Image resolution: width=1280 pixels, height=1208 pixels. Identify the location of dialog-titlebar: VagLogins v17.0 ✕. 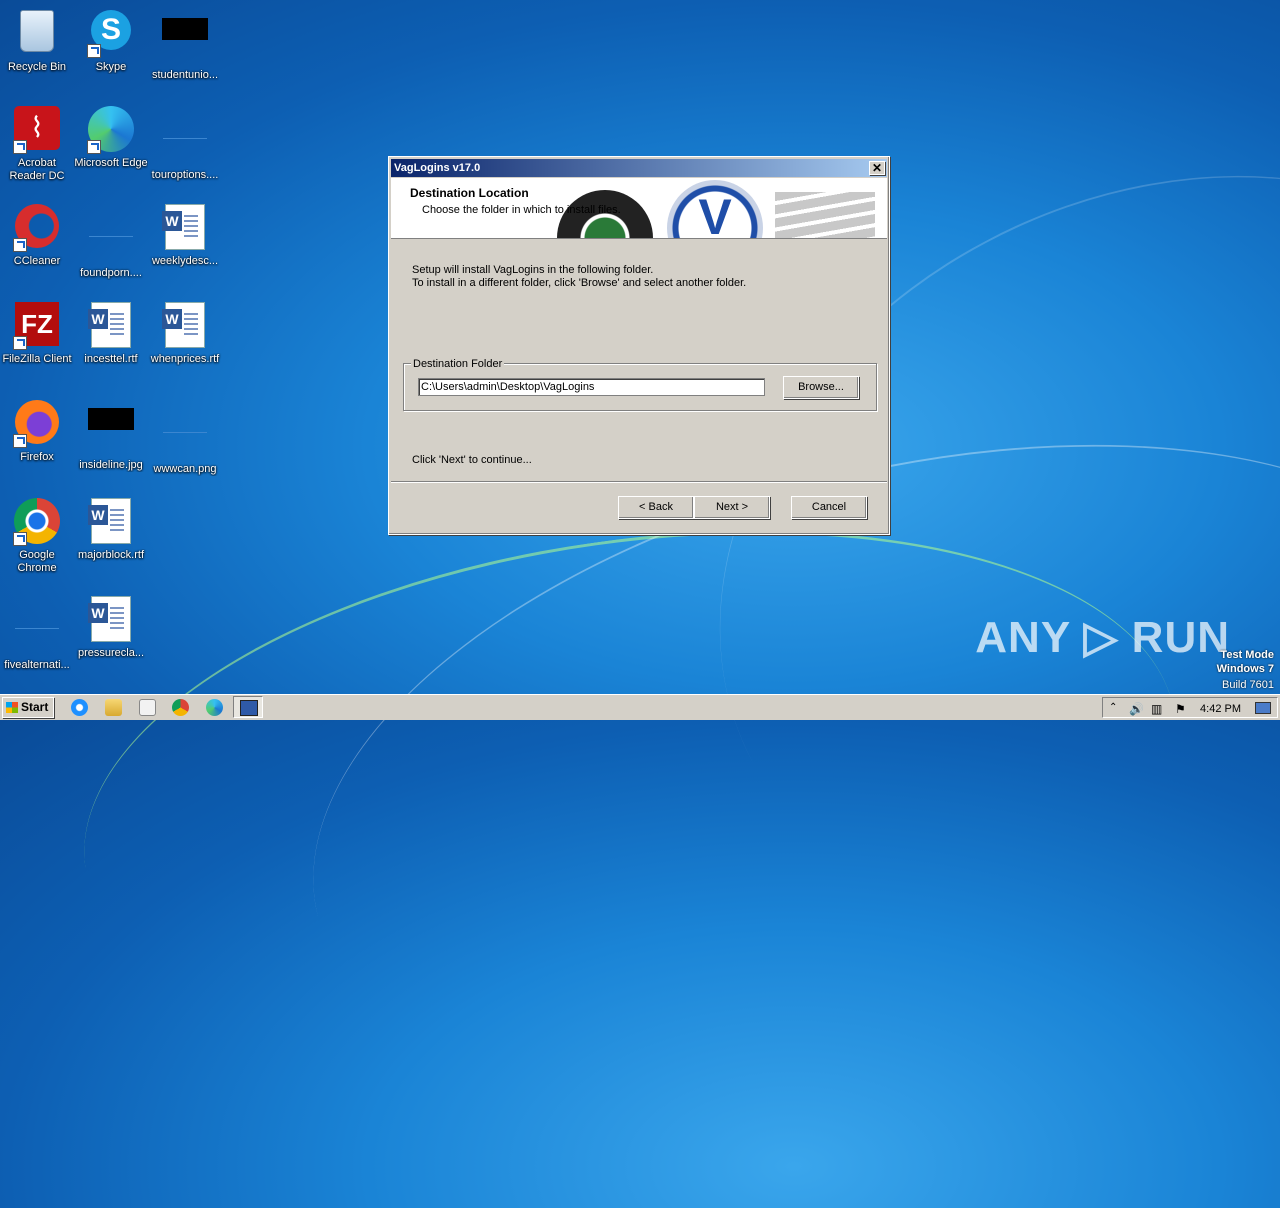
(639, 168).